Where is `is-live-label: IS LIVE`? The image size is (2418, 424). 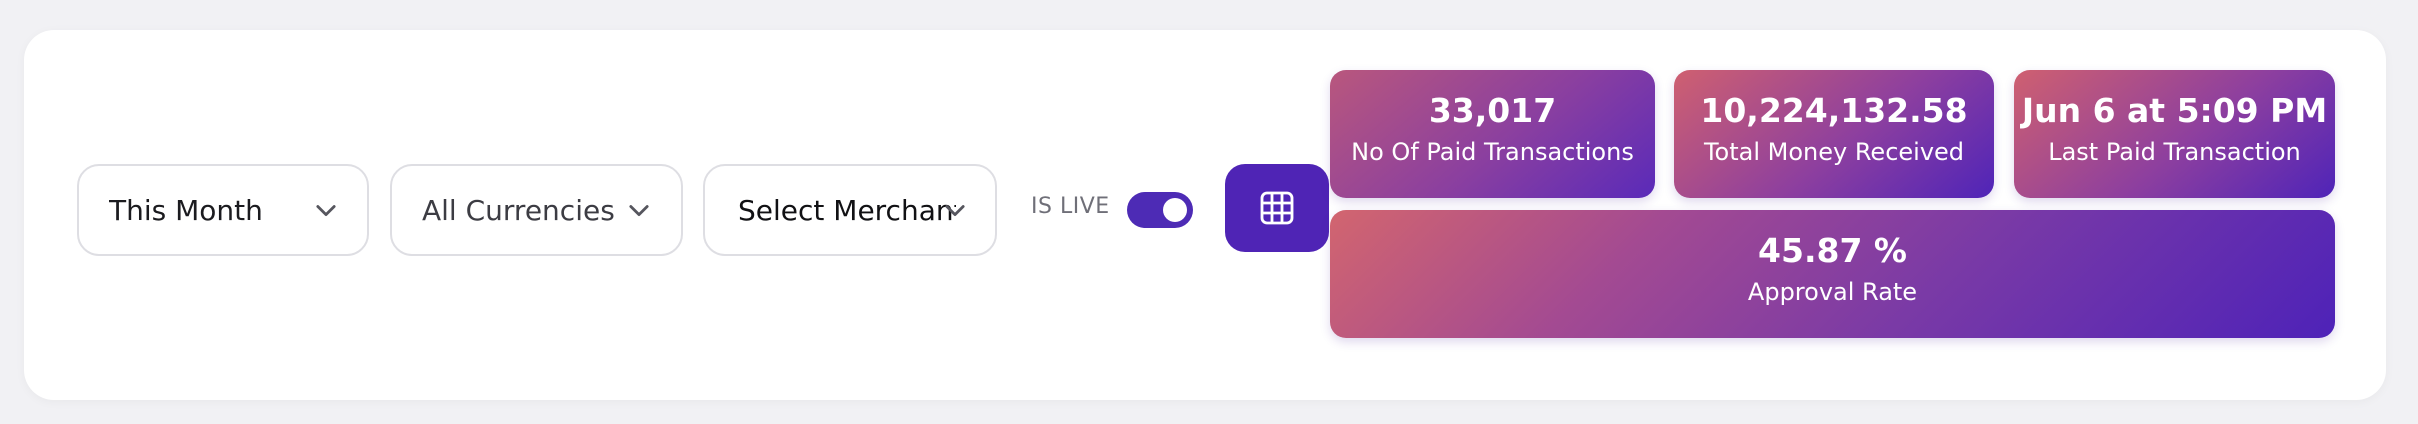
is-live-label: IS LIVE is located at coordinates (1070, 206).